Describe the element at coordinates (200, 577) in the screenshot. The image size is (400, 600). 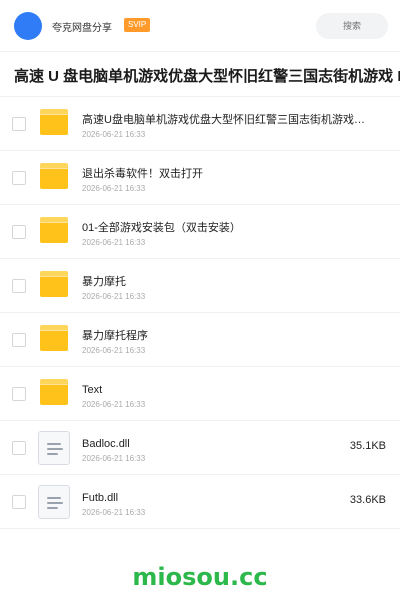
I see `site-brand: miosou.cc` at that location.